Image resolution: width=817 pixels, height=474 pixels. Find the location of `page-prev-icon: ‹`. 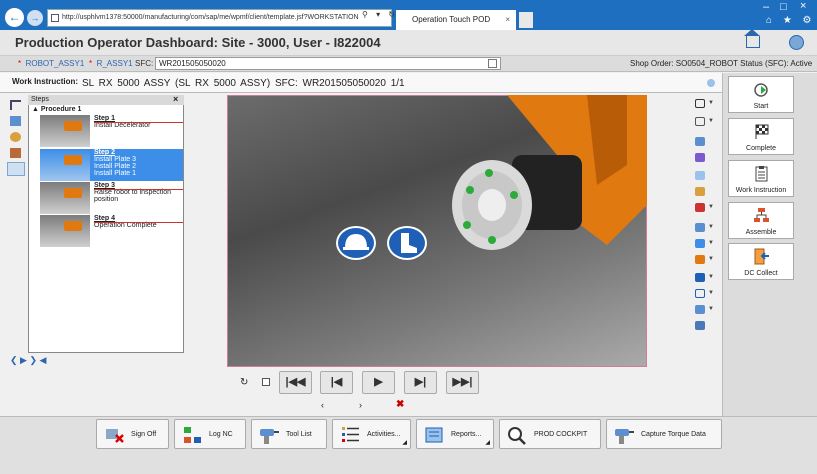

page-prev-icon: ‹ is located at coordinates (322, 405).